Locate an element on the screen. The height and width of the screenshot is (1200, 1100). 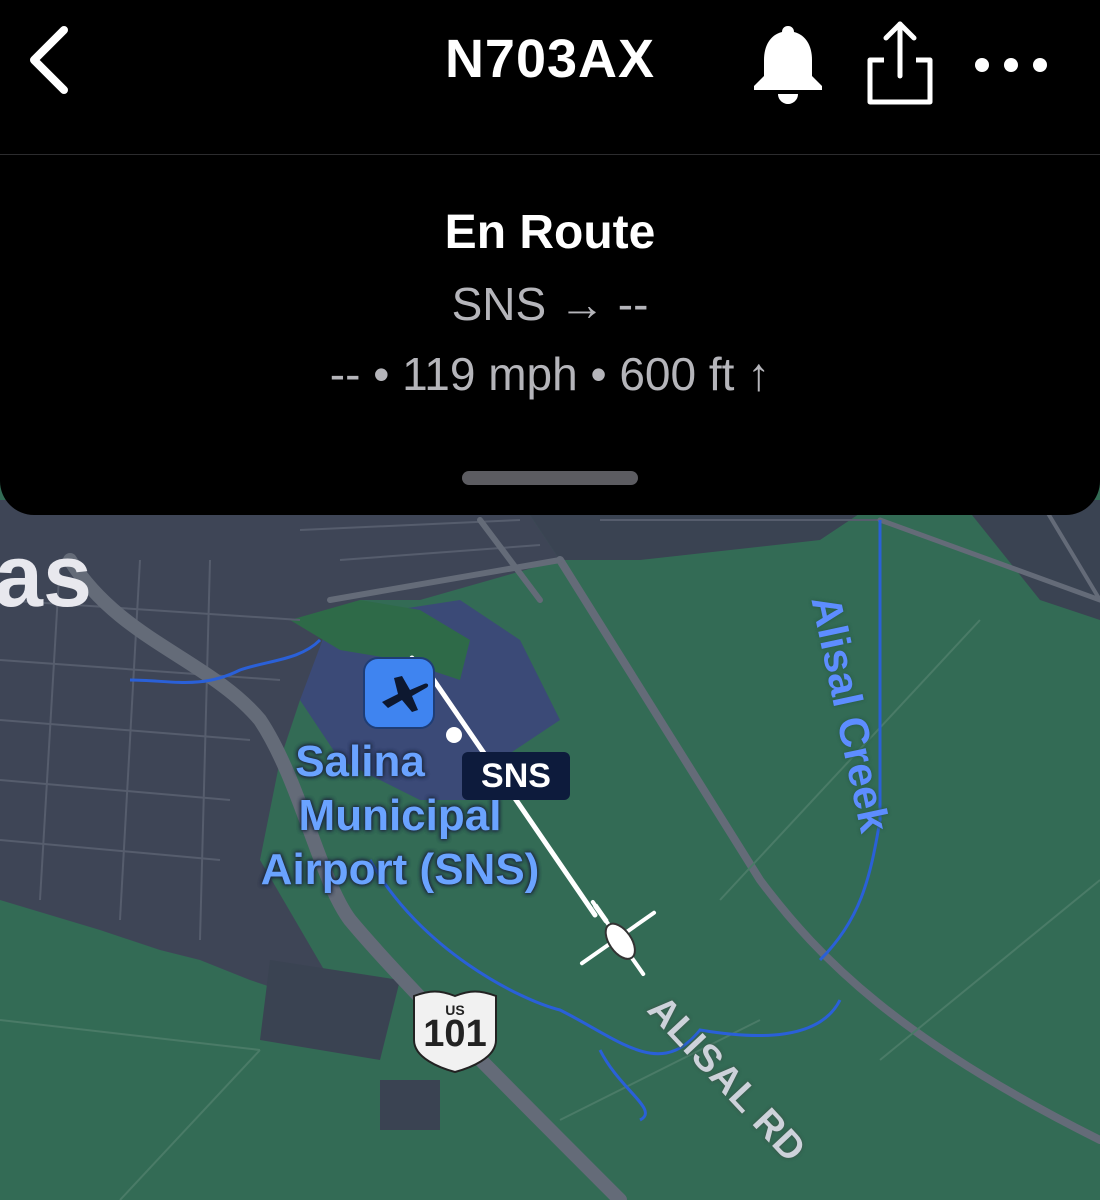
airport-name-line3: Airport (SNS) is located at coordinates (400, 869).